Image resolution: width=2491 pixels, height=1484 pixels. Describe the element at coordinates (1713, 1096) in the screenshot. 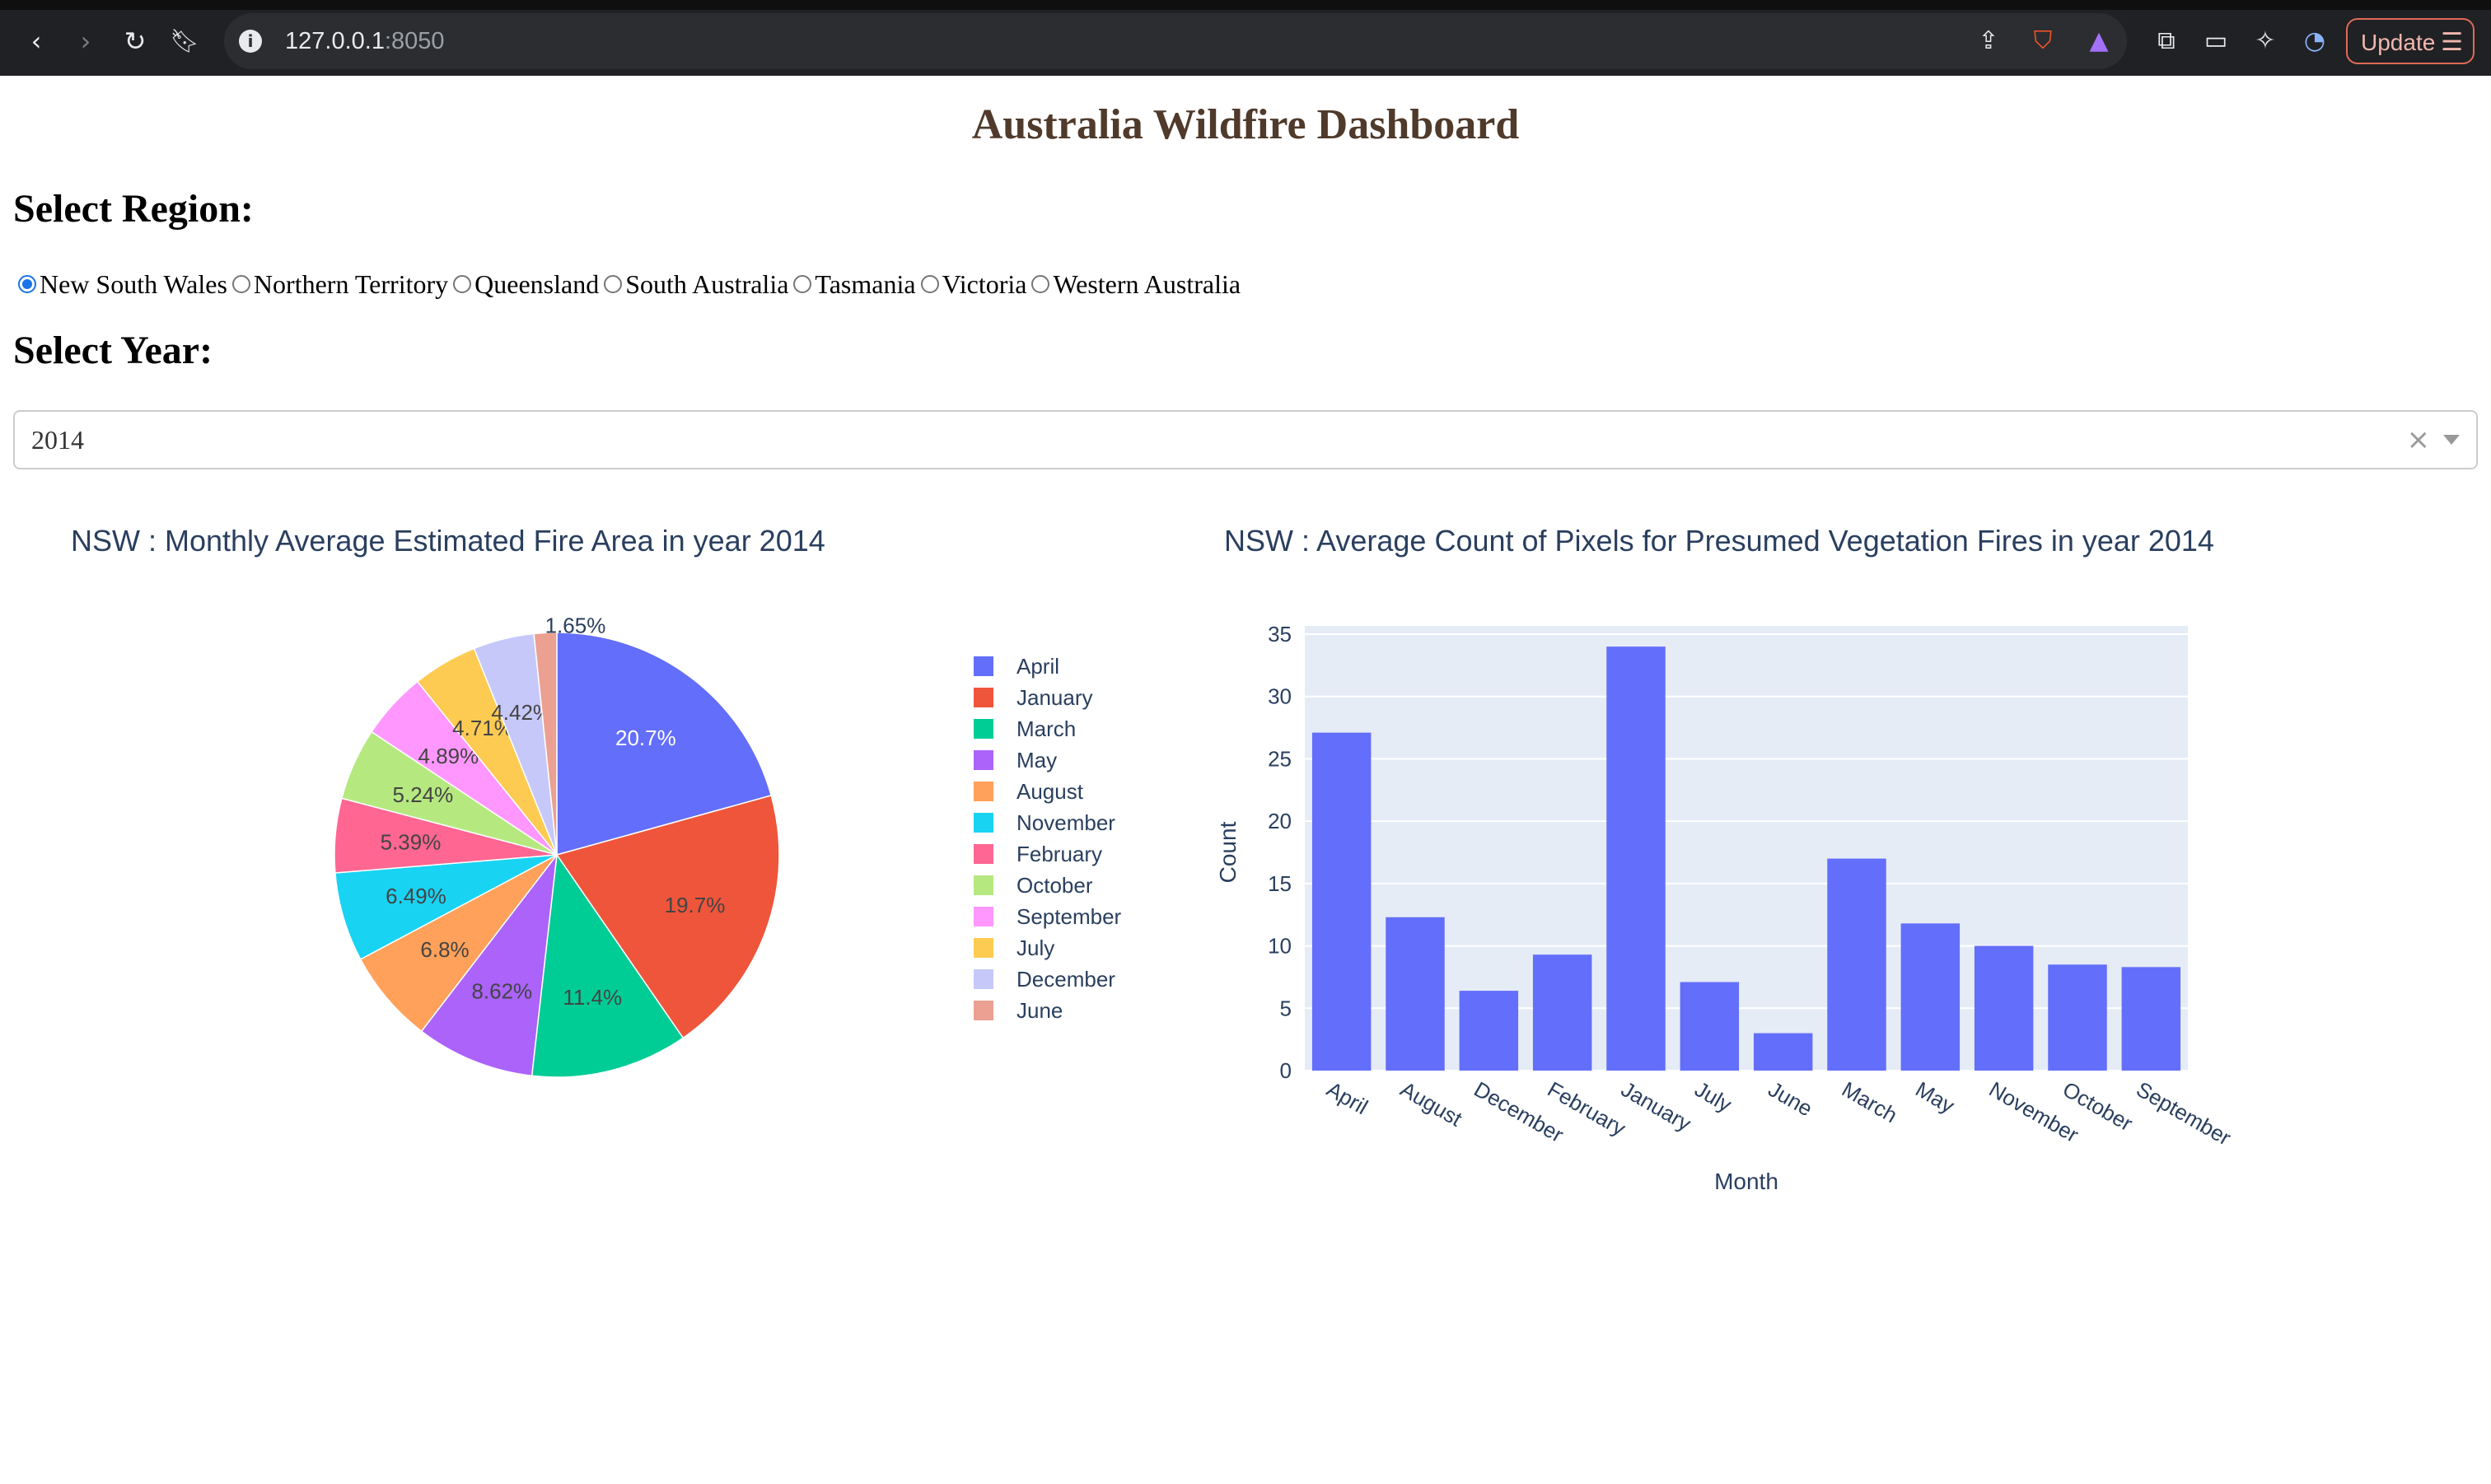

I see `x-tick-label: July` at that location.